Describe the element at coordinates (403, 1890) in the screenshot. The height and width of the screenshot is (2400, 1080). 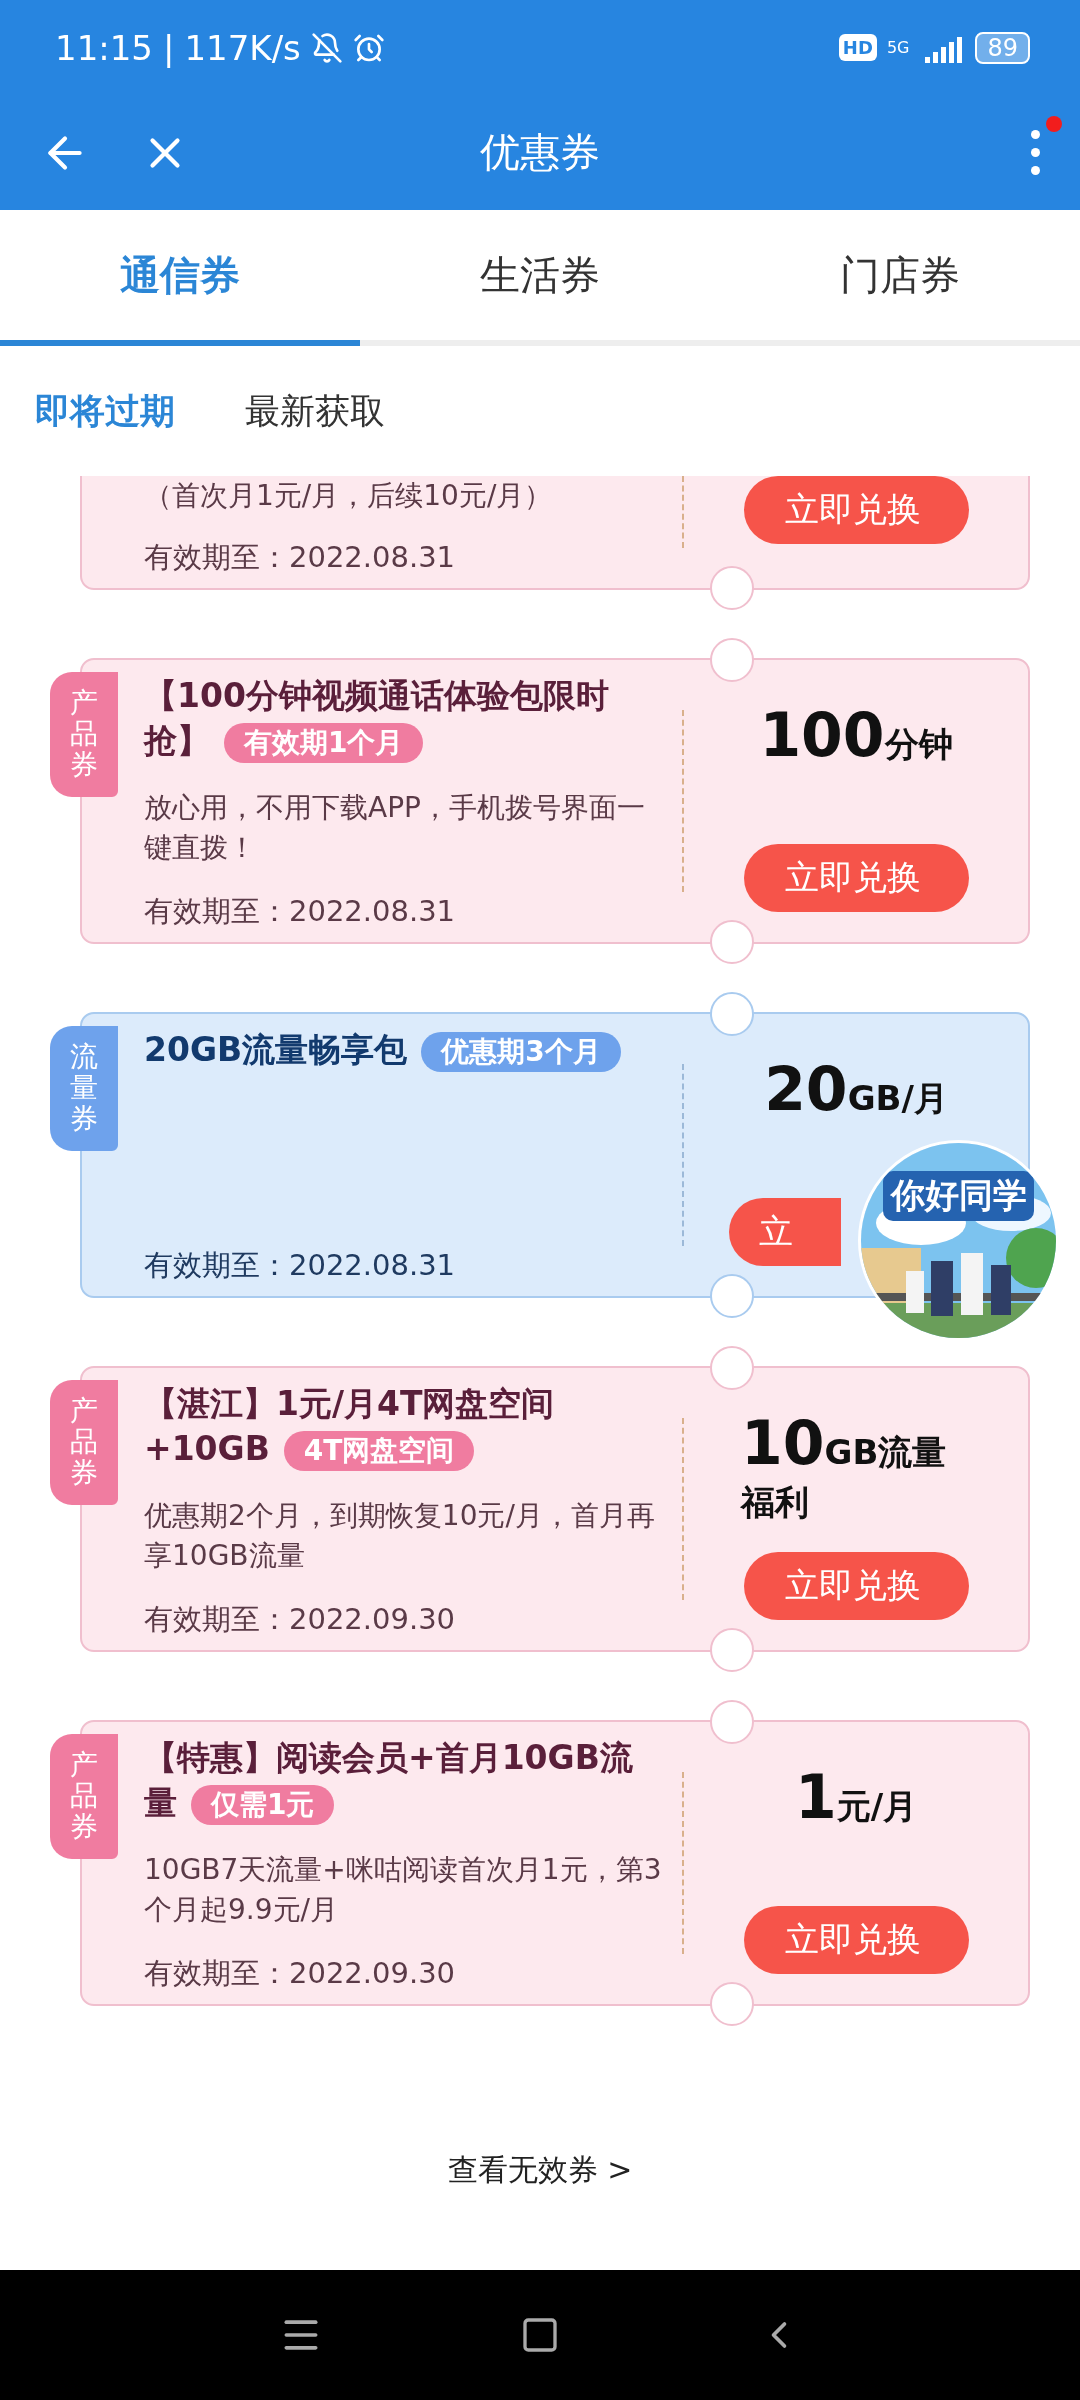
I see `coupon-description: 10GB7天流量+咪咕阅读首次月1元，第3个月起9.9元/月` at that location.